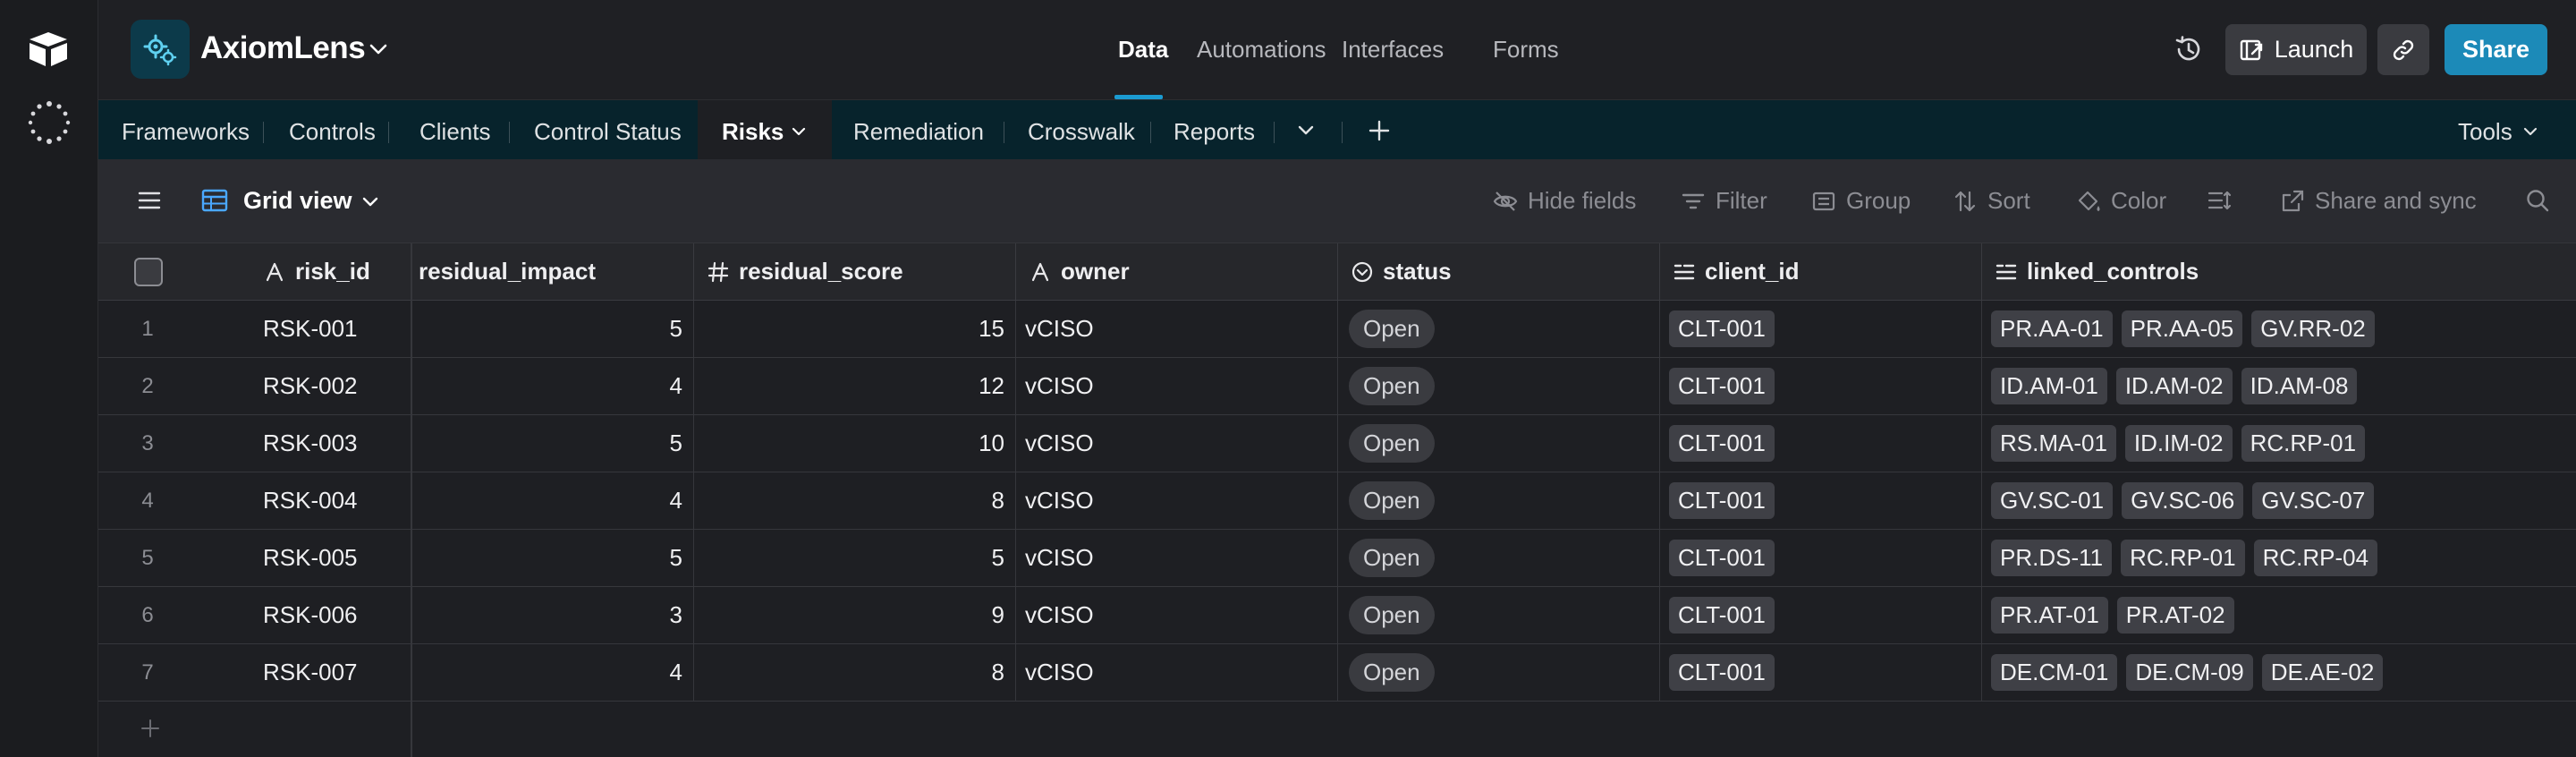 Image resolution: width=2576 pixels, height=757 pixels. What do you see at coordinates (2183, 558) in the screenshot?
I see `linked-record-chip: RC.RP-01` at bounding box center [2183, 558].